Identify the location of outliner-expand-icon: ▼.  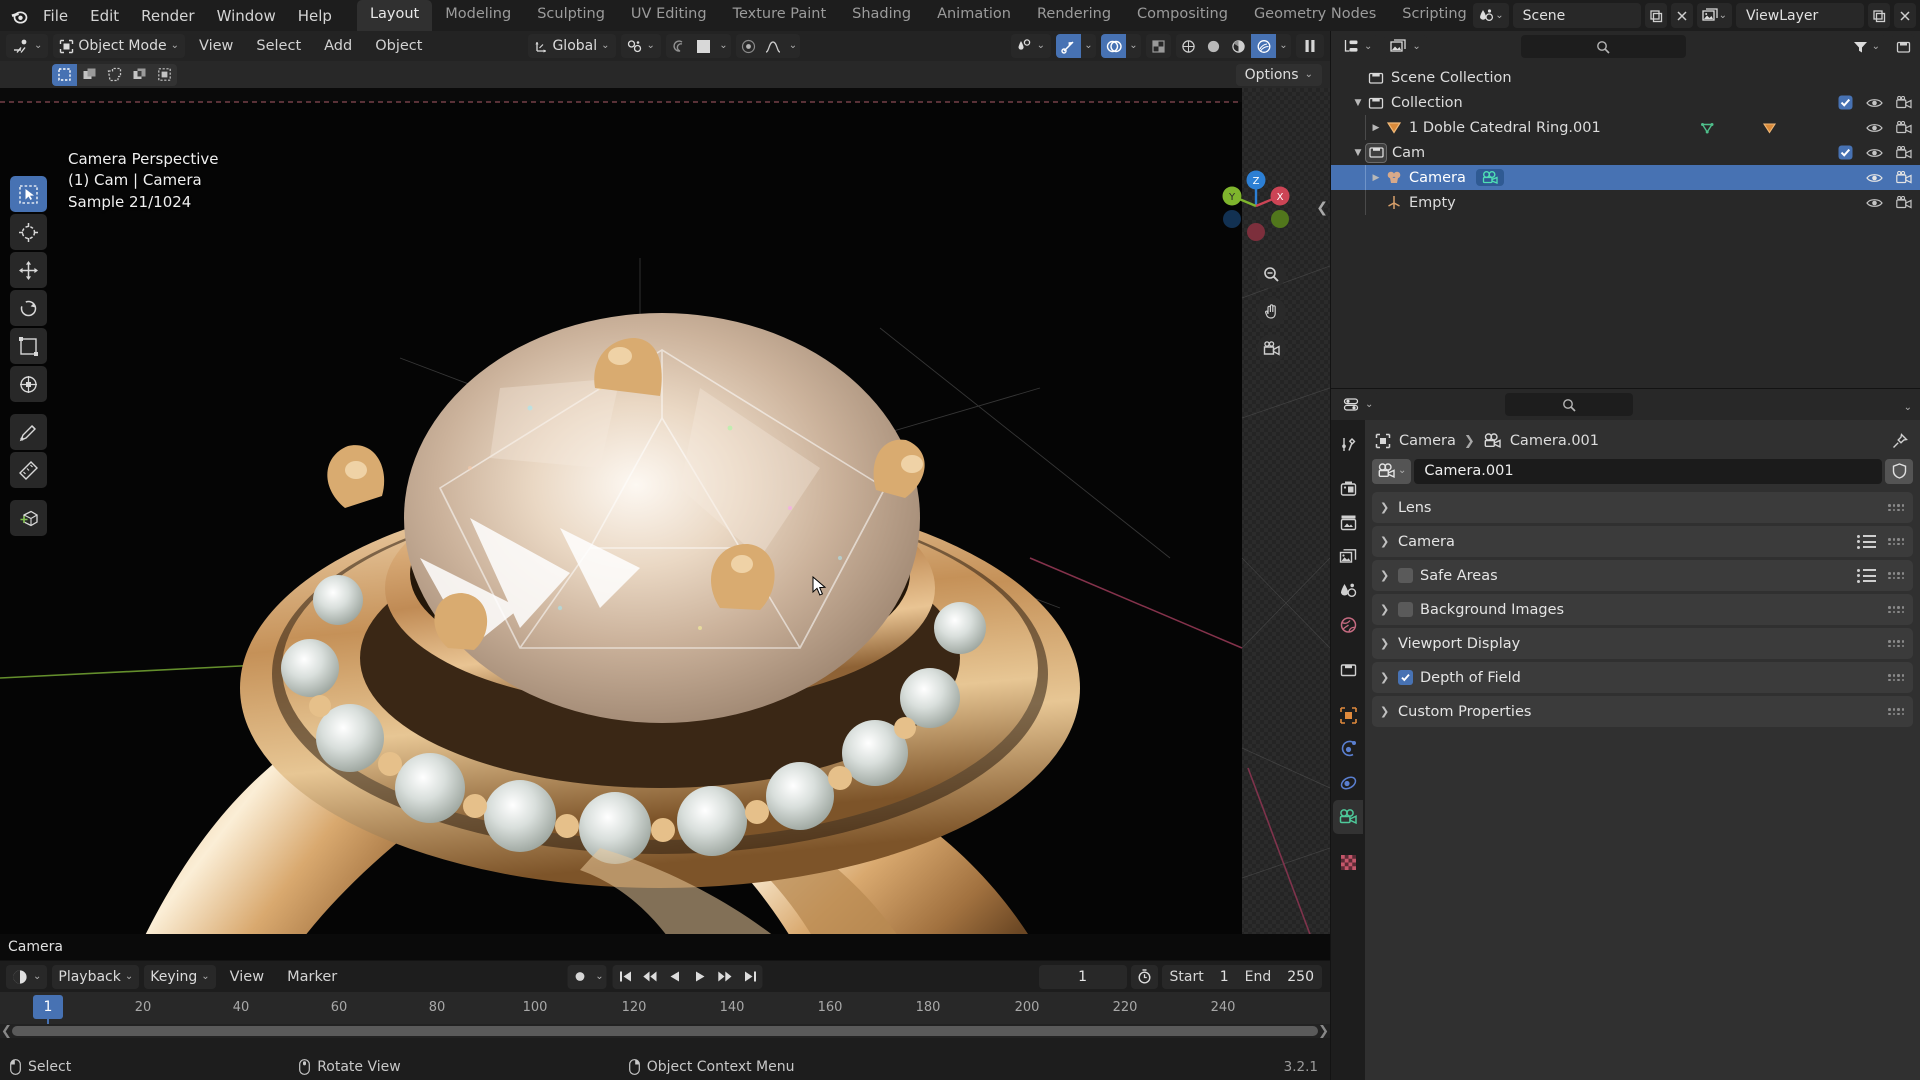
(1358, 153).